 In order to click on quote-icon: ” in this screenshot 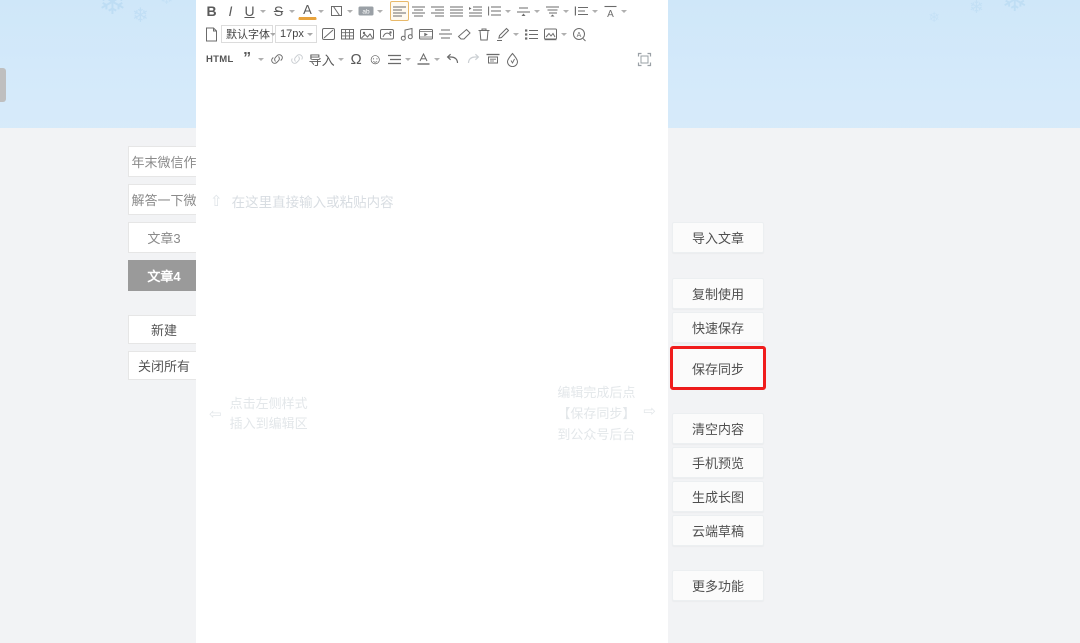, I will do `click(247, 59)`.